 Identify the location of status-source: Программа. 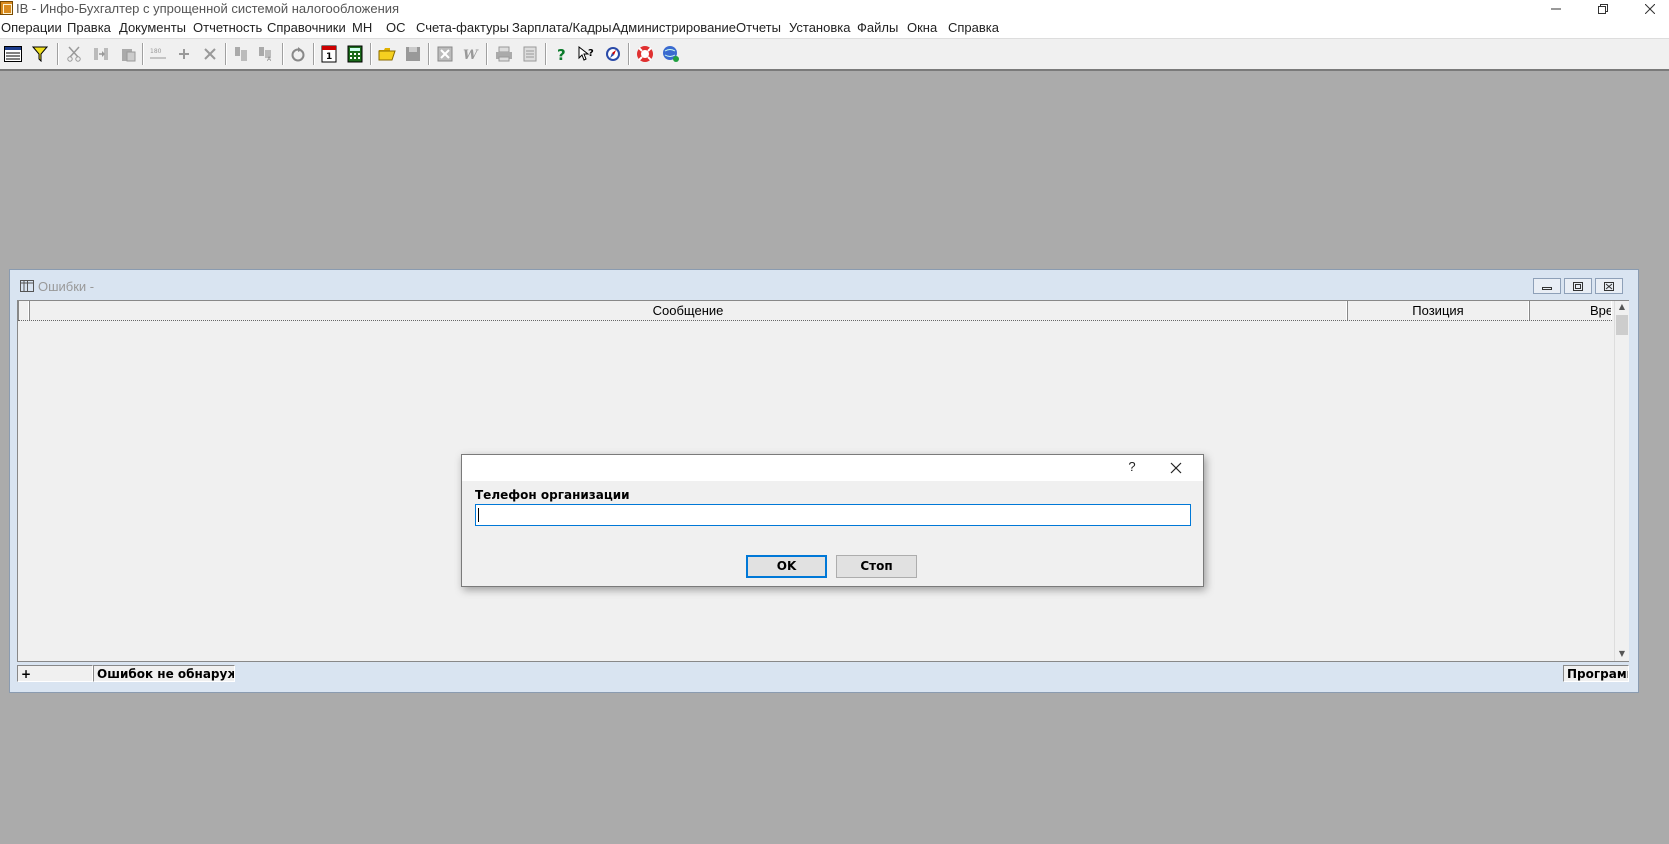
(1596, 673).